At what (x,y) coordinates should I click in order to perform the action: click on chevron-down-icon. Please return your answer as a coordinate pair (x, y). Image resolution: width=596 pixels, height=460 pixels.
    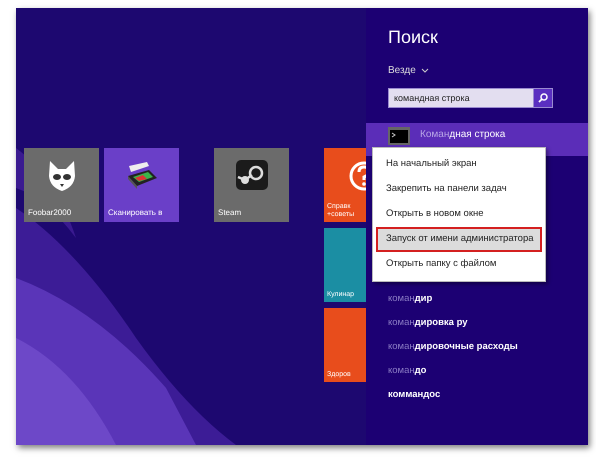
    Looking at the image, I should click on (424, 70).